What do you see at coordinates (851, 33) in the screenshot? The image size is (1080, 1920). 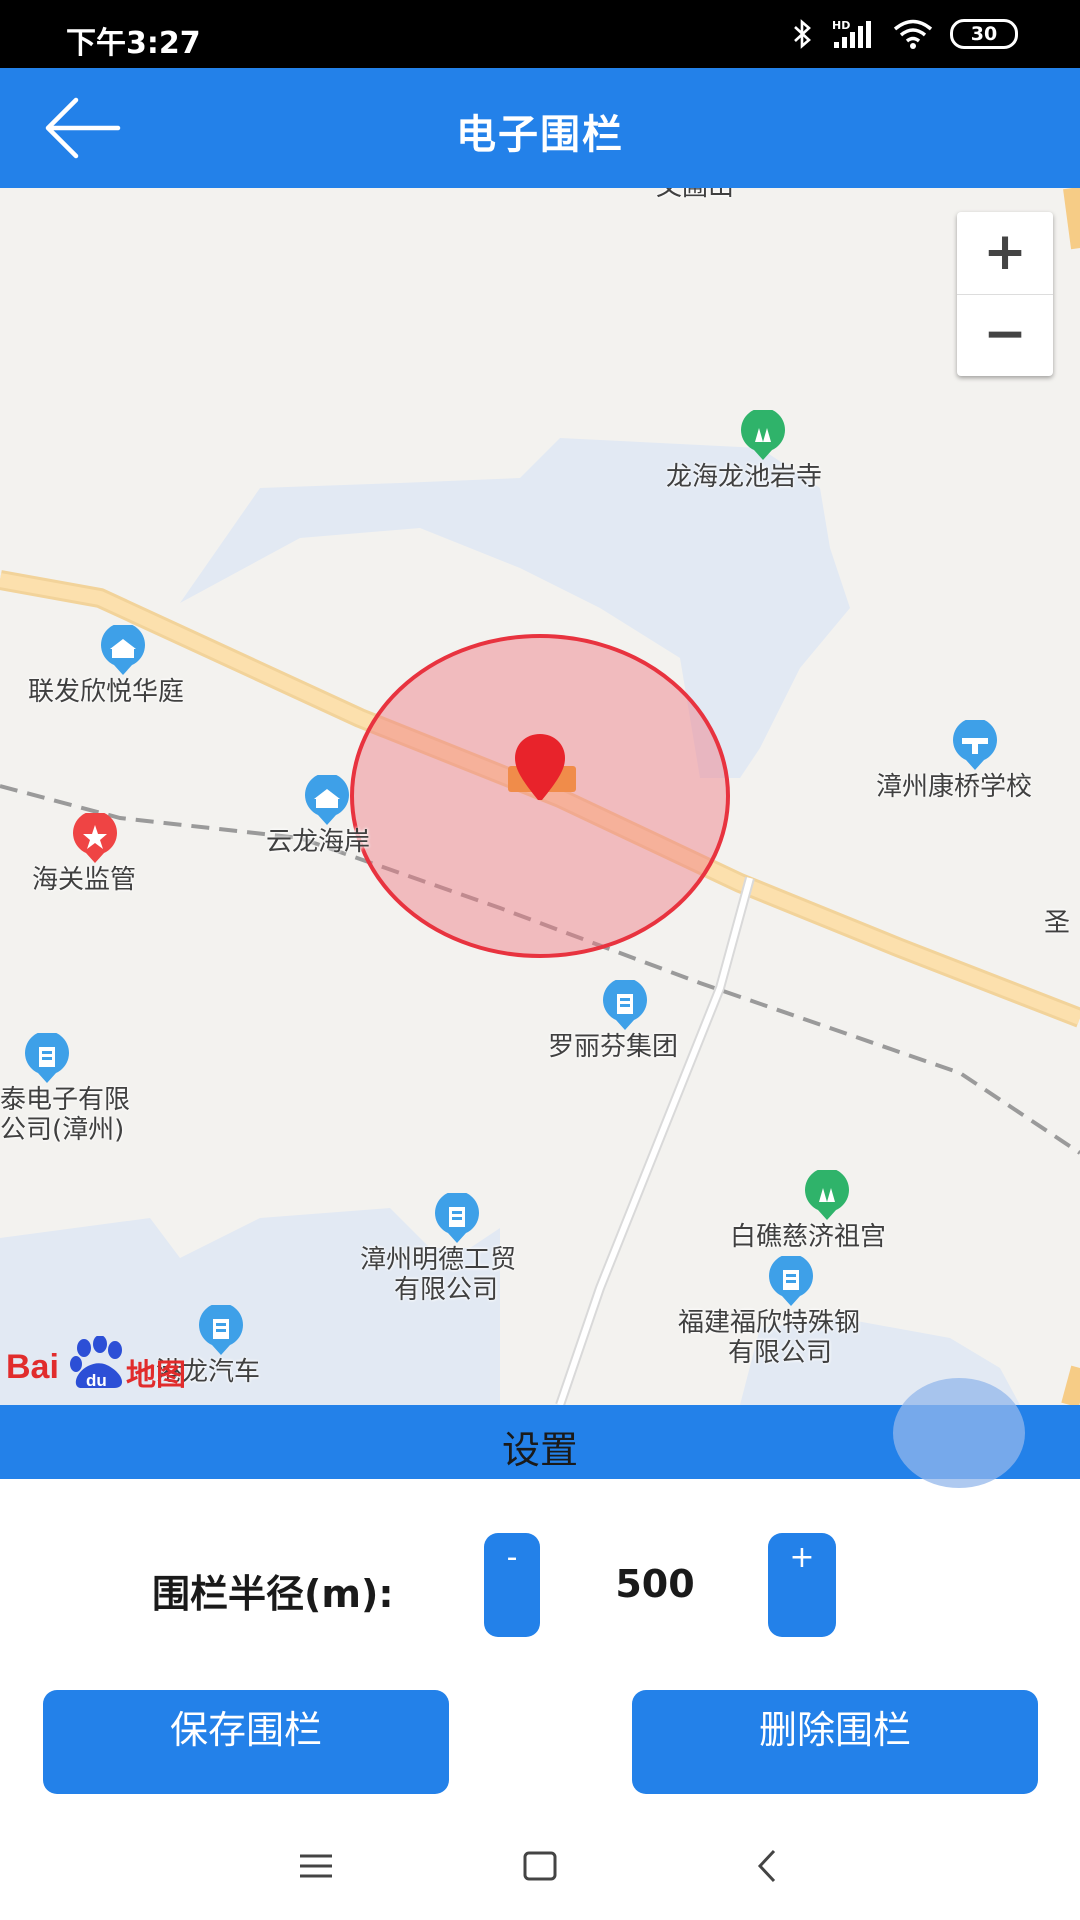 I see `hd-signal-icon: HD` at bounding box center [851, 33].